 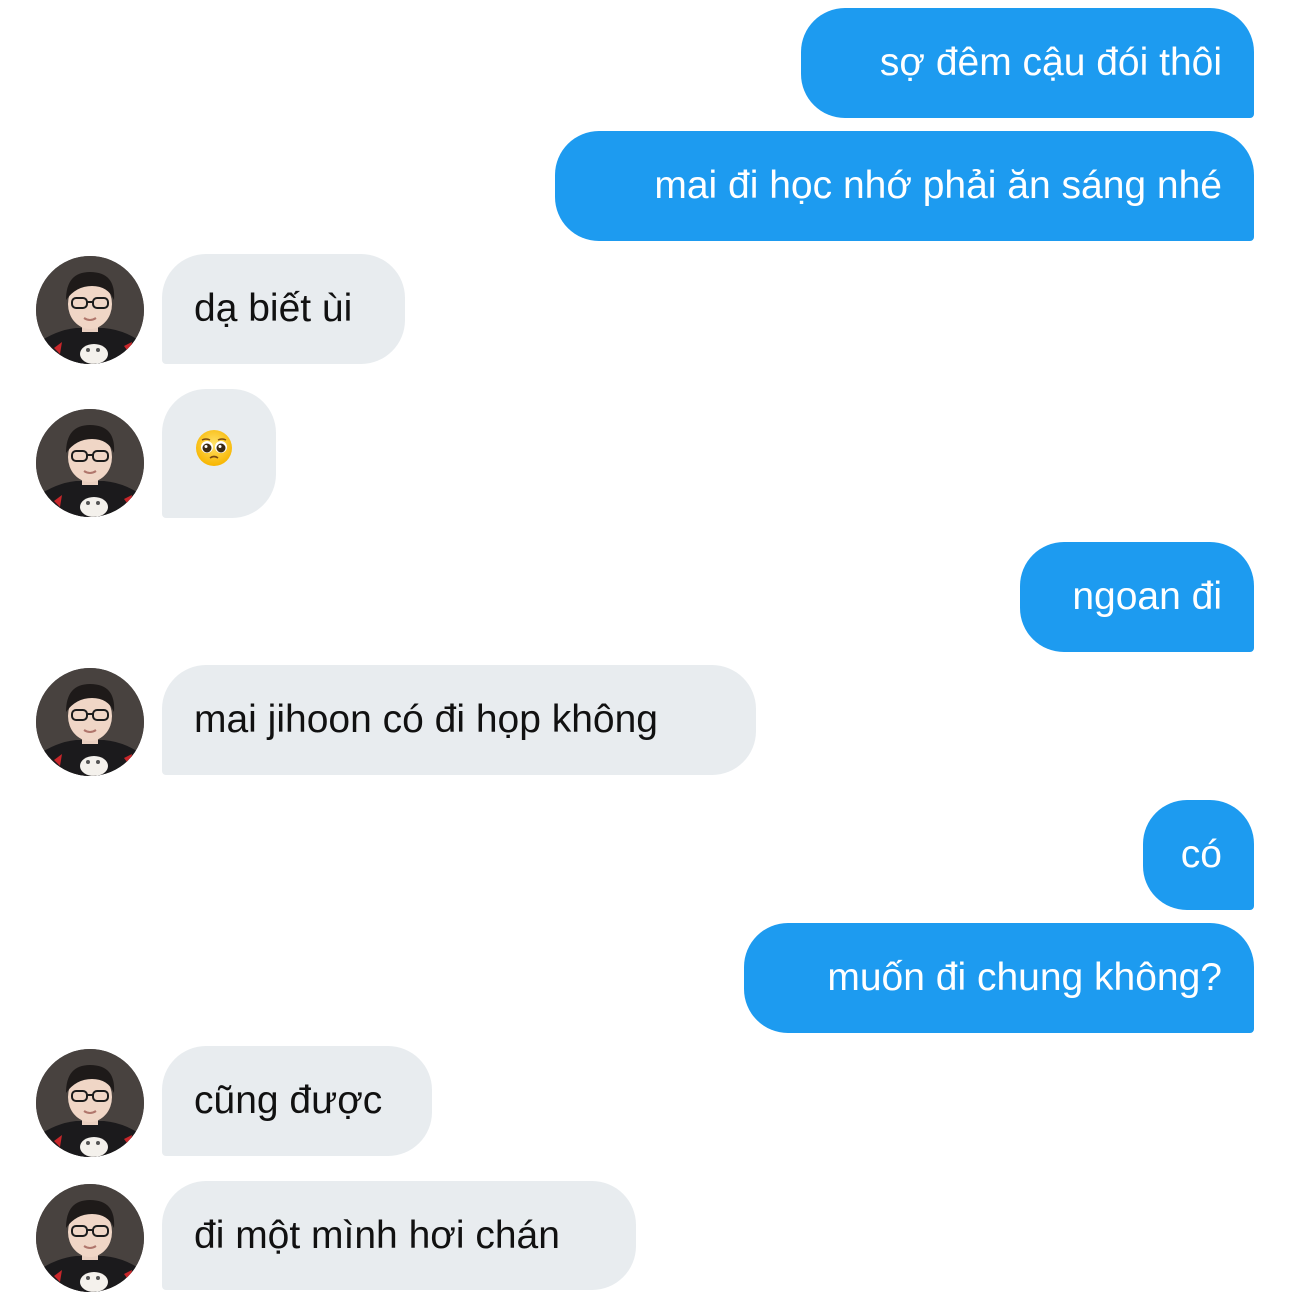 I want to click on message-bubble-received, so click(x=219, y=453).